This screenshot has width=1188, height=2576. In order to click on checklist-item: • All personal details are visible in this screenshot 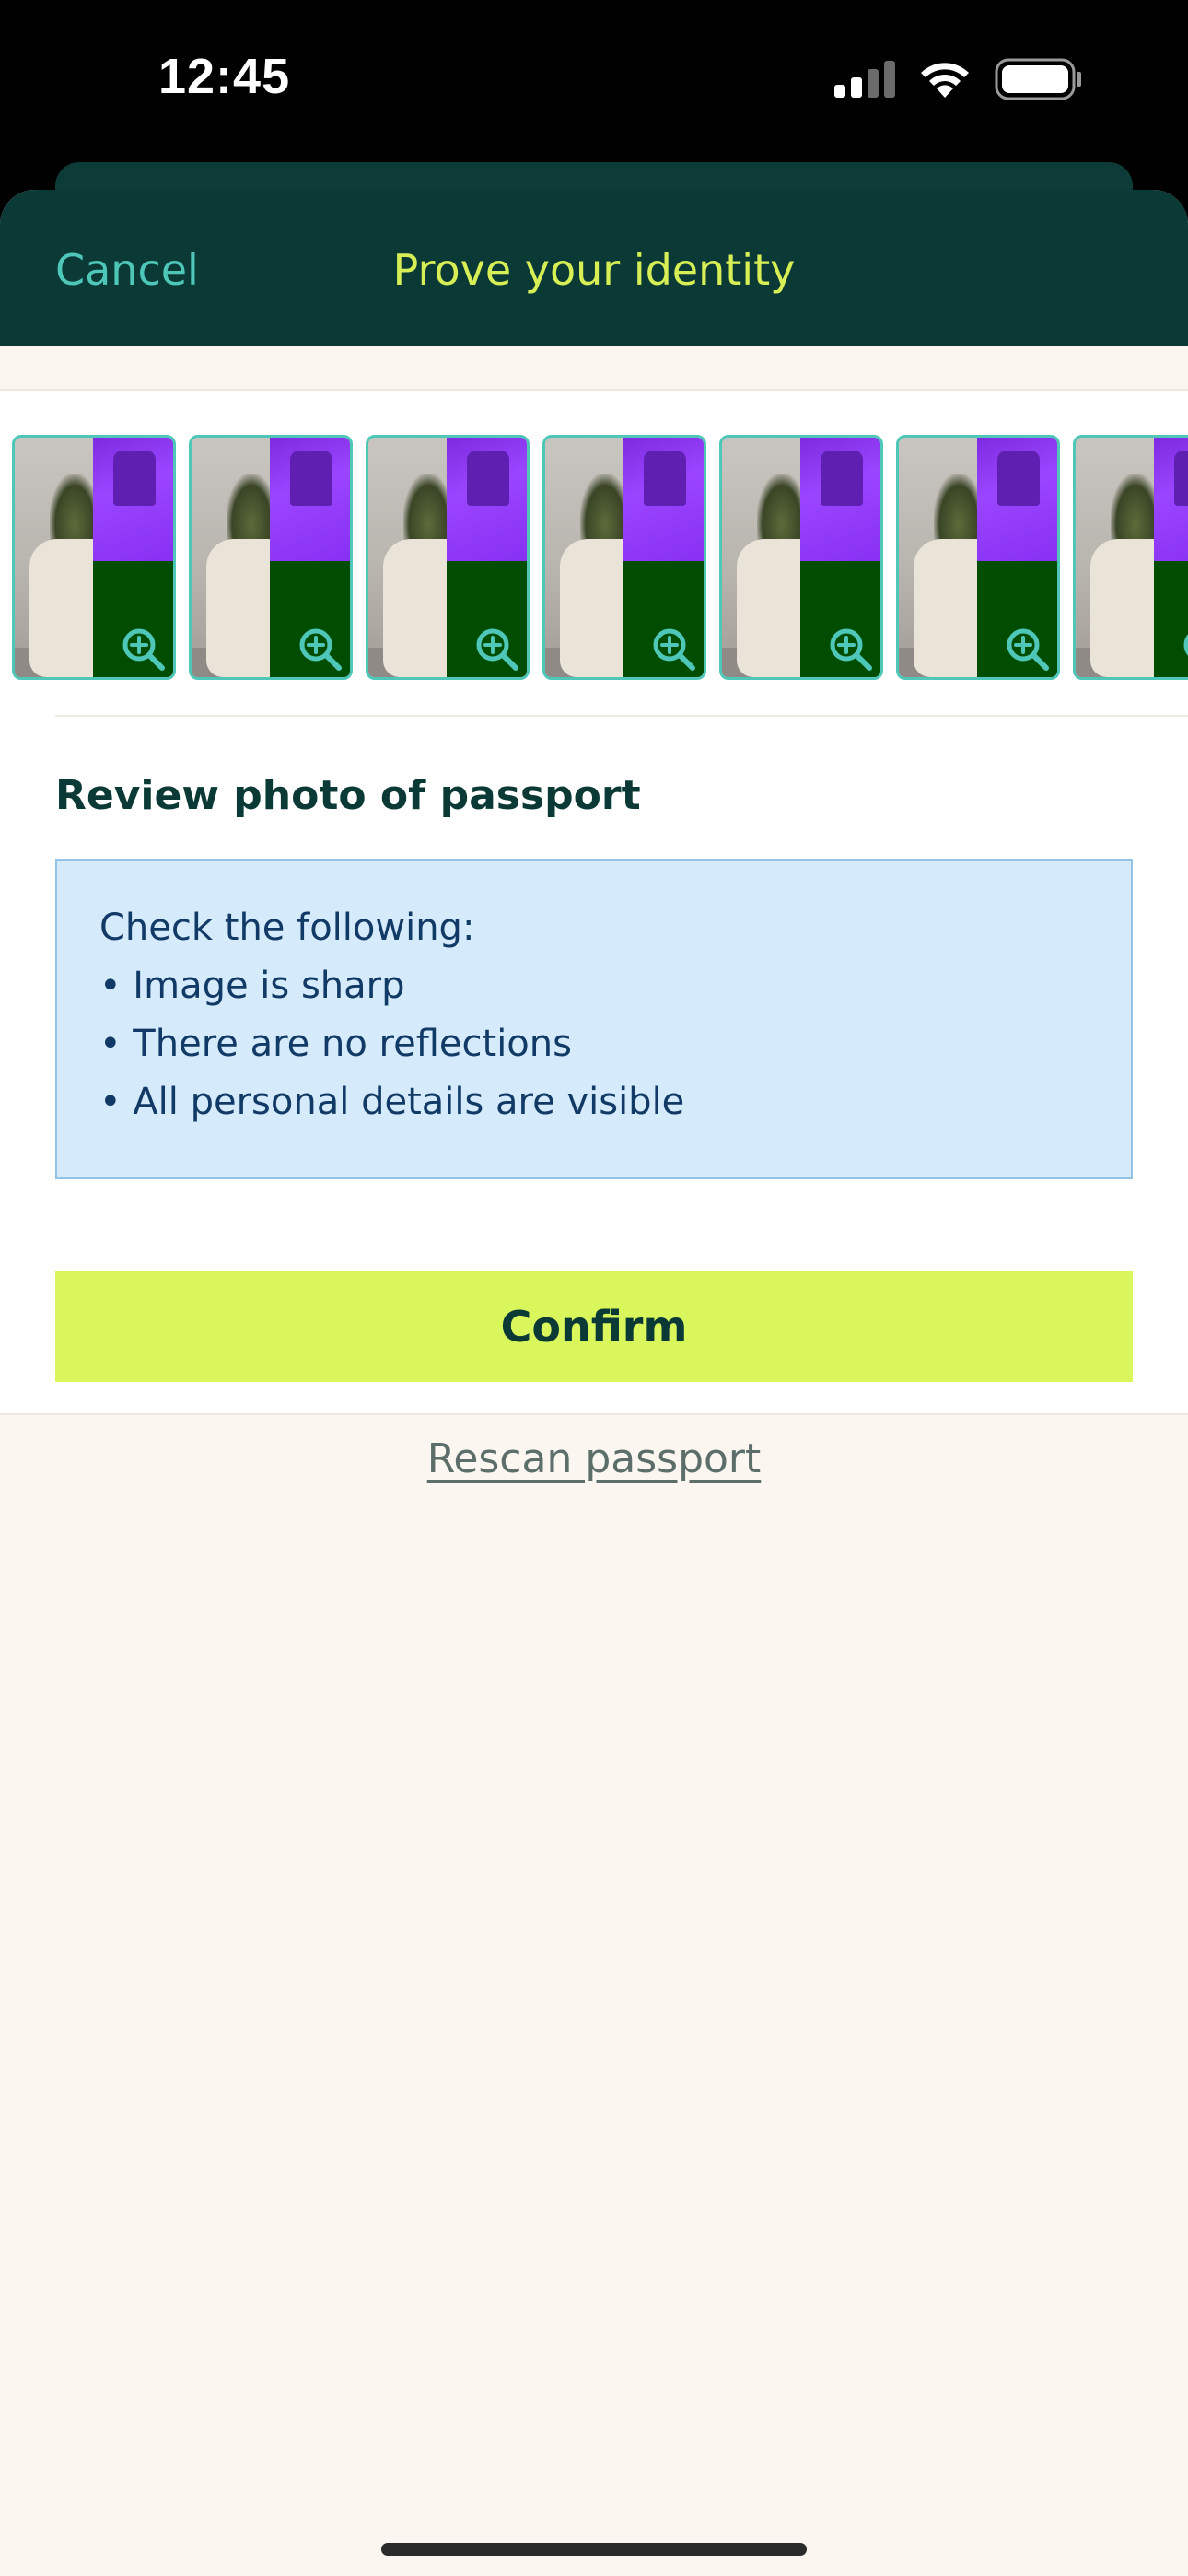, I will do `click(392, 1102)`.